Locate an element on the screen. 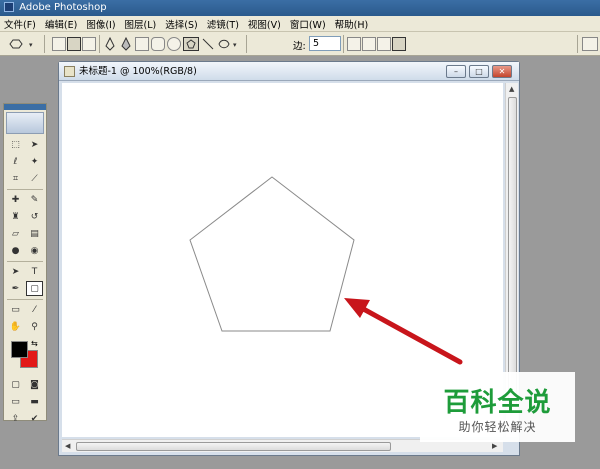 The height and width of the screenshot is (469, 600). watermark-main-text: 百科全说 is located at coordinates (497, 403).